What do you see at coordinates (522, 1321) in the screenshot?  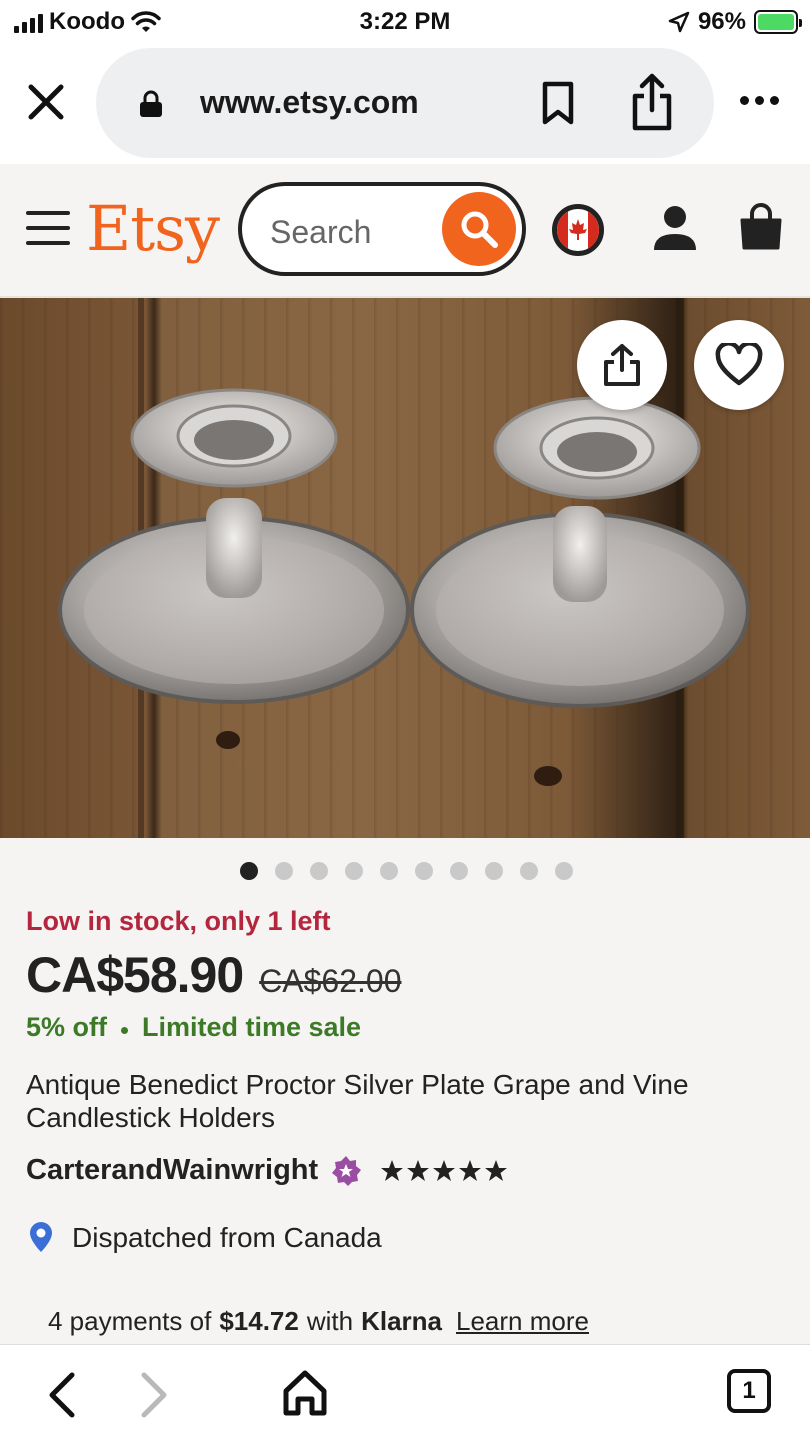 I see `learn-more-link: Learn more` at bounding box center [522, 1321].